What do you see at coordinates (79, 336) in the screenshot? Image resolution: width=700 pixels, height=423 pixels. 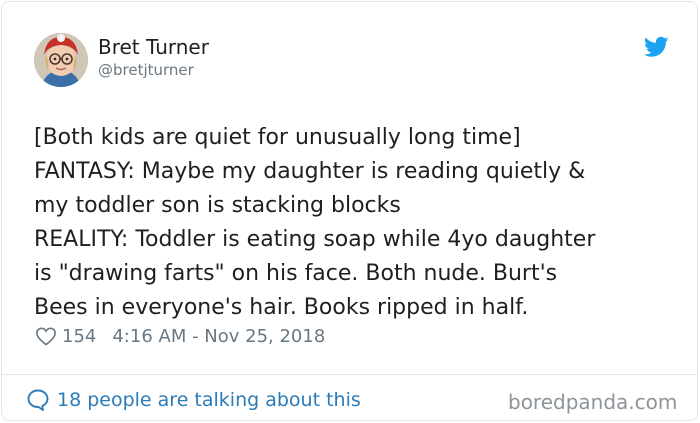 I see `like-count: 154` at bounding box center [79, 336].